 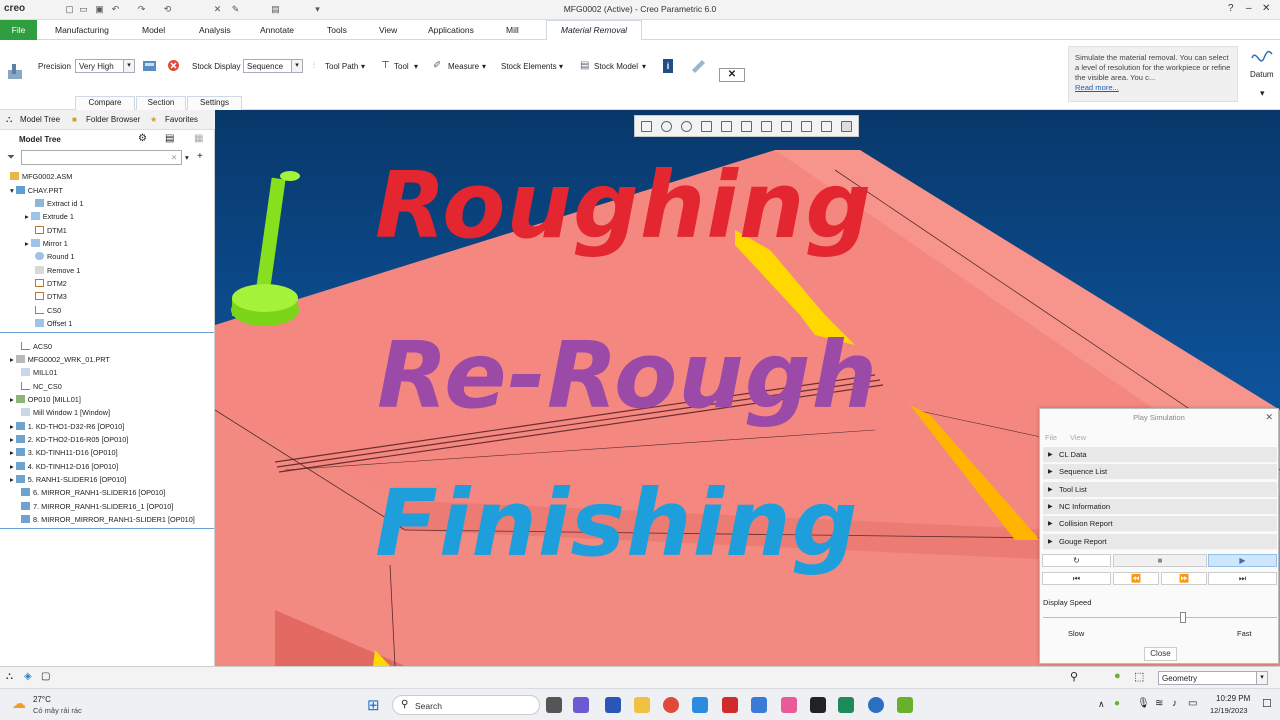 I want to click on speed-slider-track, so click(x=1160, y=617).